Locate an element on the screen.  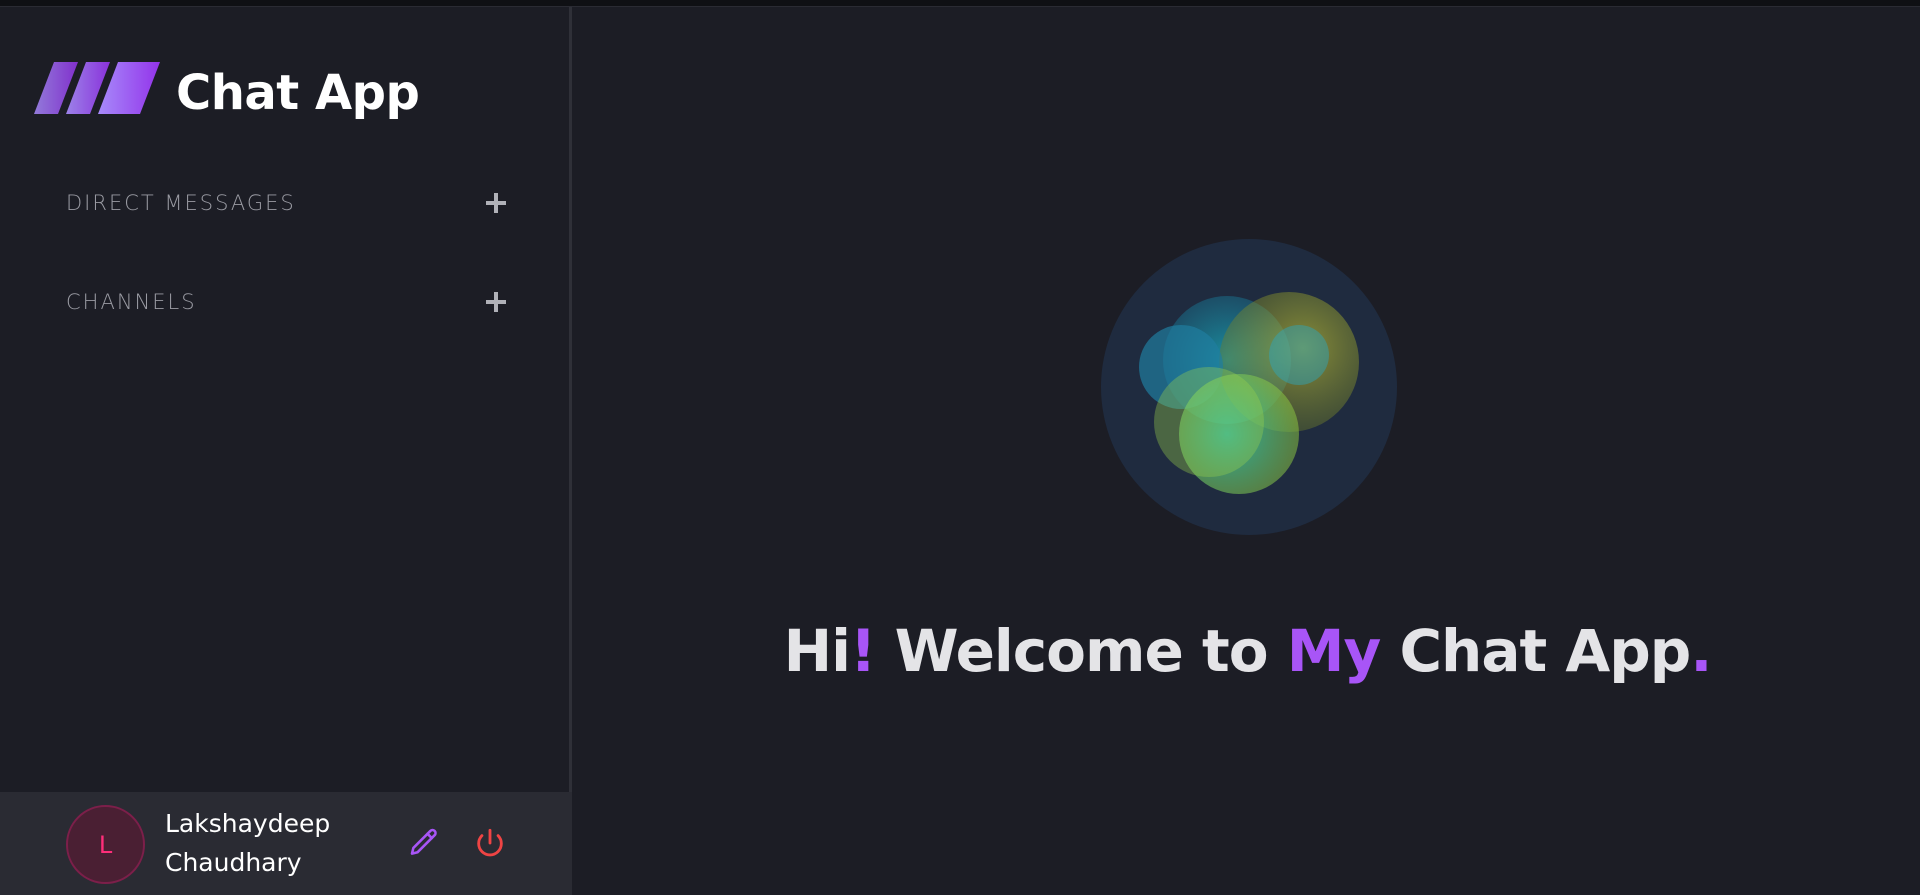
channels-section: CHANNELS is located at coordinates (288, 302).